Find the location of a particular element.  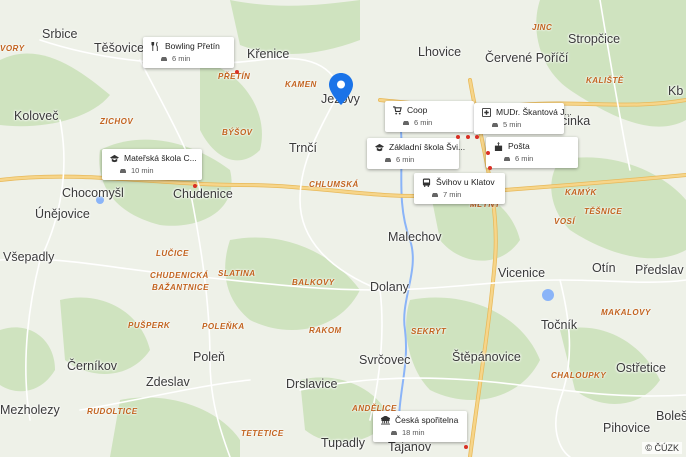

map-attribution: © ČÚZK is located at coordinates (662, 448).